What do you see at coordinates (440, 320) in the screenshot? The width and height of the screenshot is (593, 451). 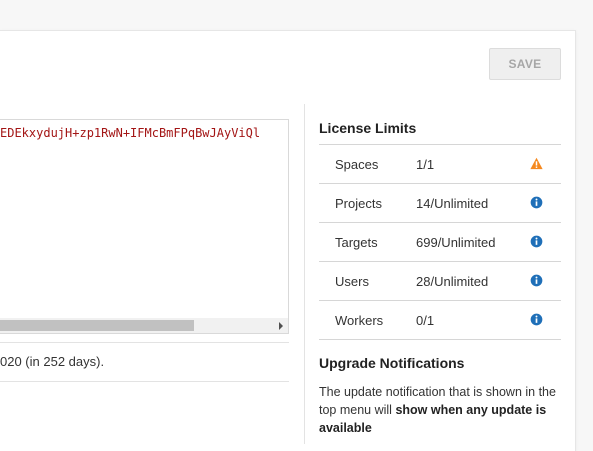 I see `limit-row-workers: Workers 0/1` at bounding box center [440, 320].